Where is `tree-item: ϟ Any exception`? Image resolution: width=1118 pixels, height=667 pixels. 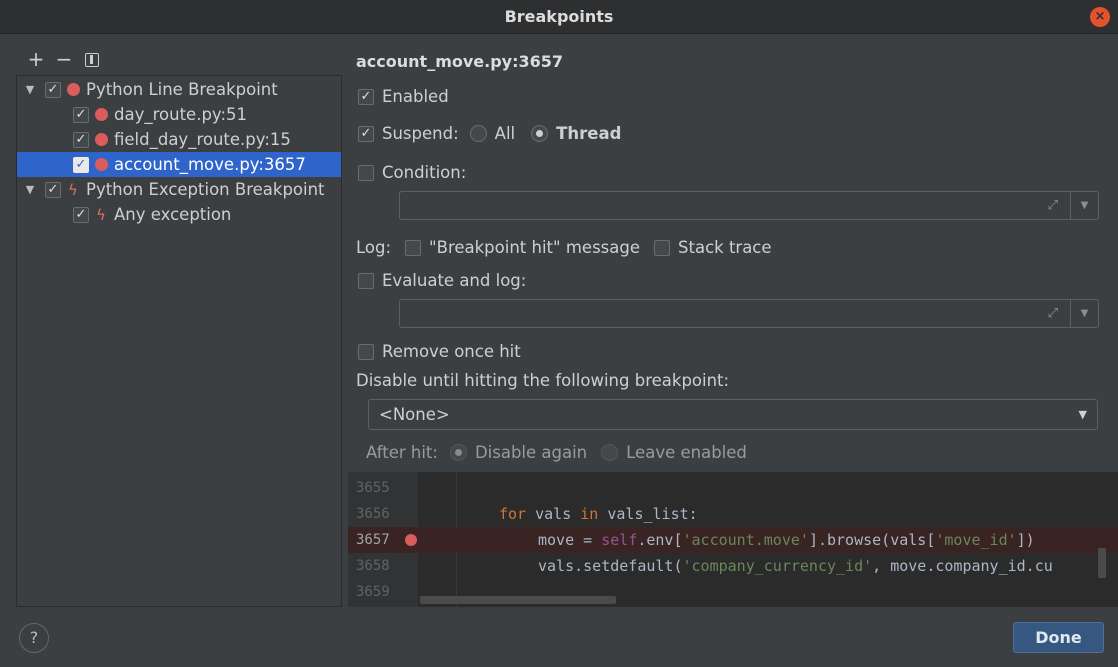 tree-item: ϟ Any exception is located at coordinates (179, 214).